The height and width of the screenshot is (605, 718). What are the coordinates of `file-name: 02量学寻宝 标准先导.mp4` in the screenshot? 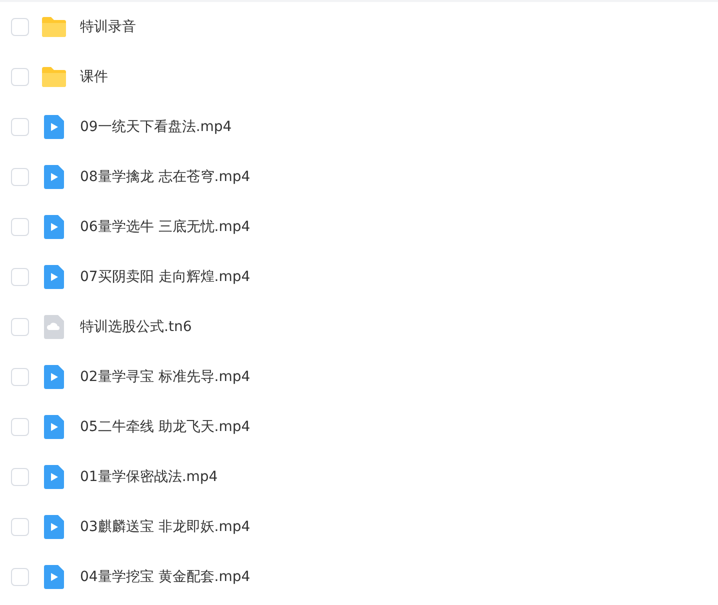 It's located at (165, 377).